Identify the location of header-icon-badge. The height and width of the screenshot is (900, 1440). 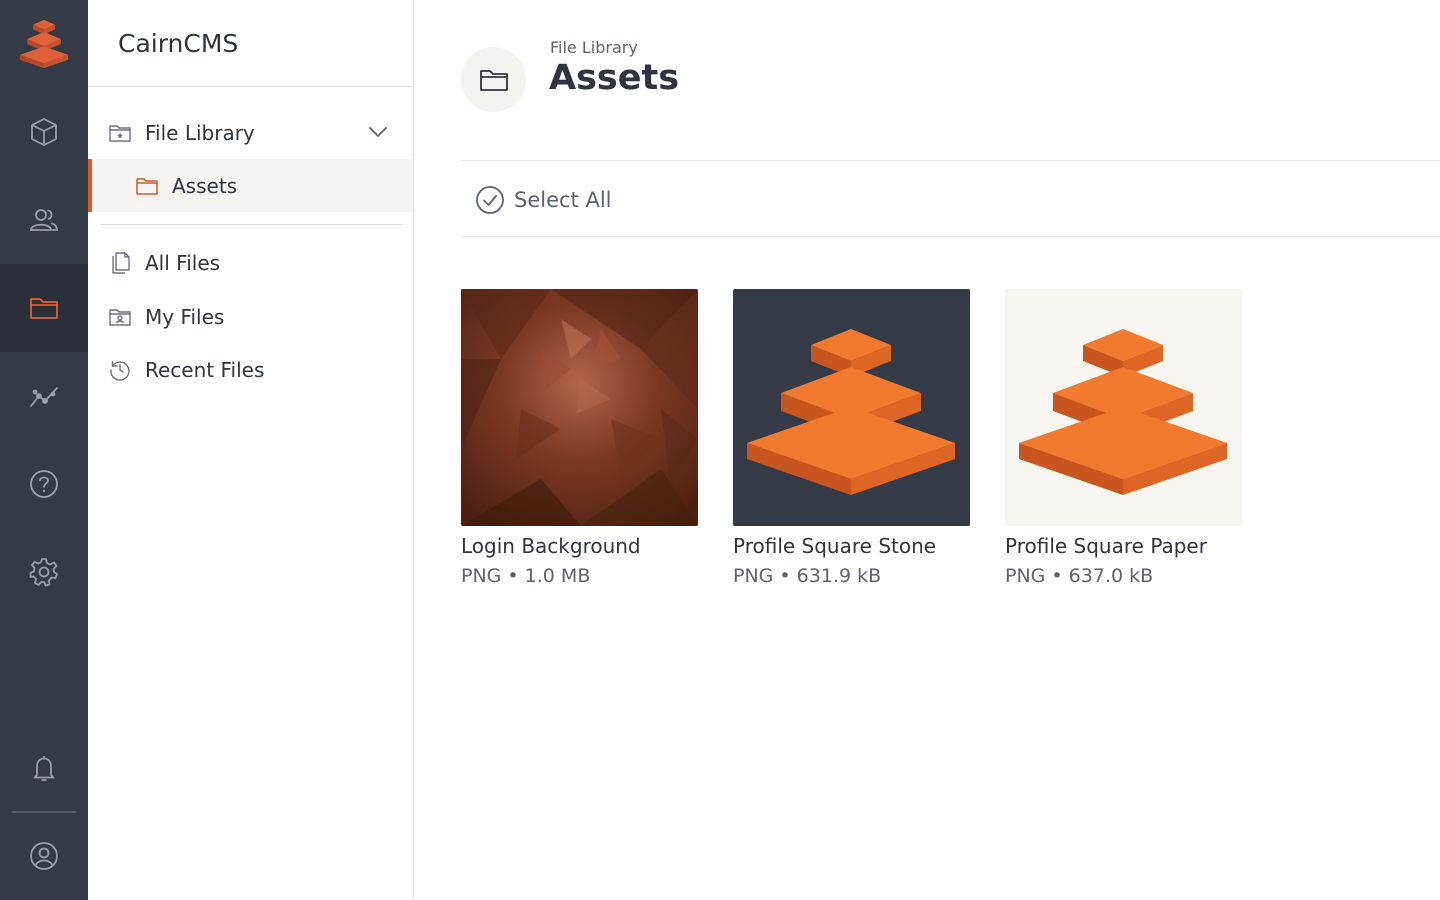
(493, 79).